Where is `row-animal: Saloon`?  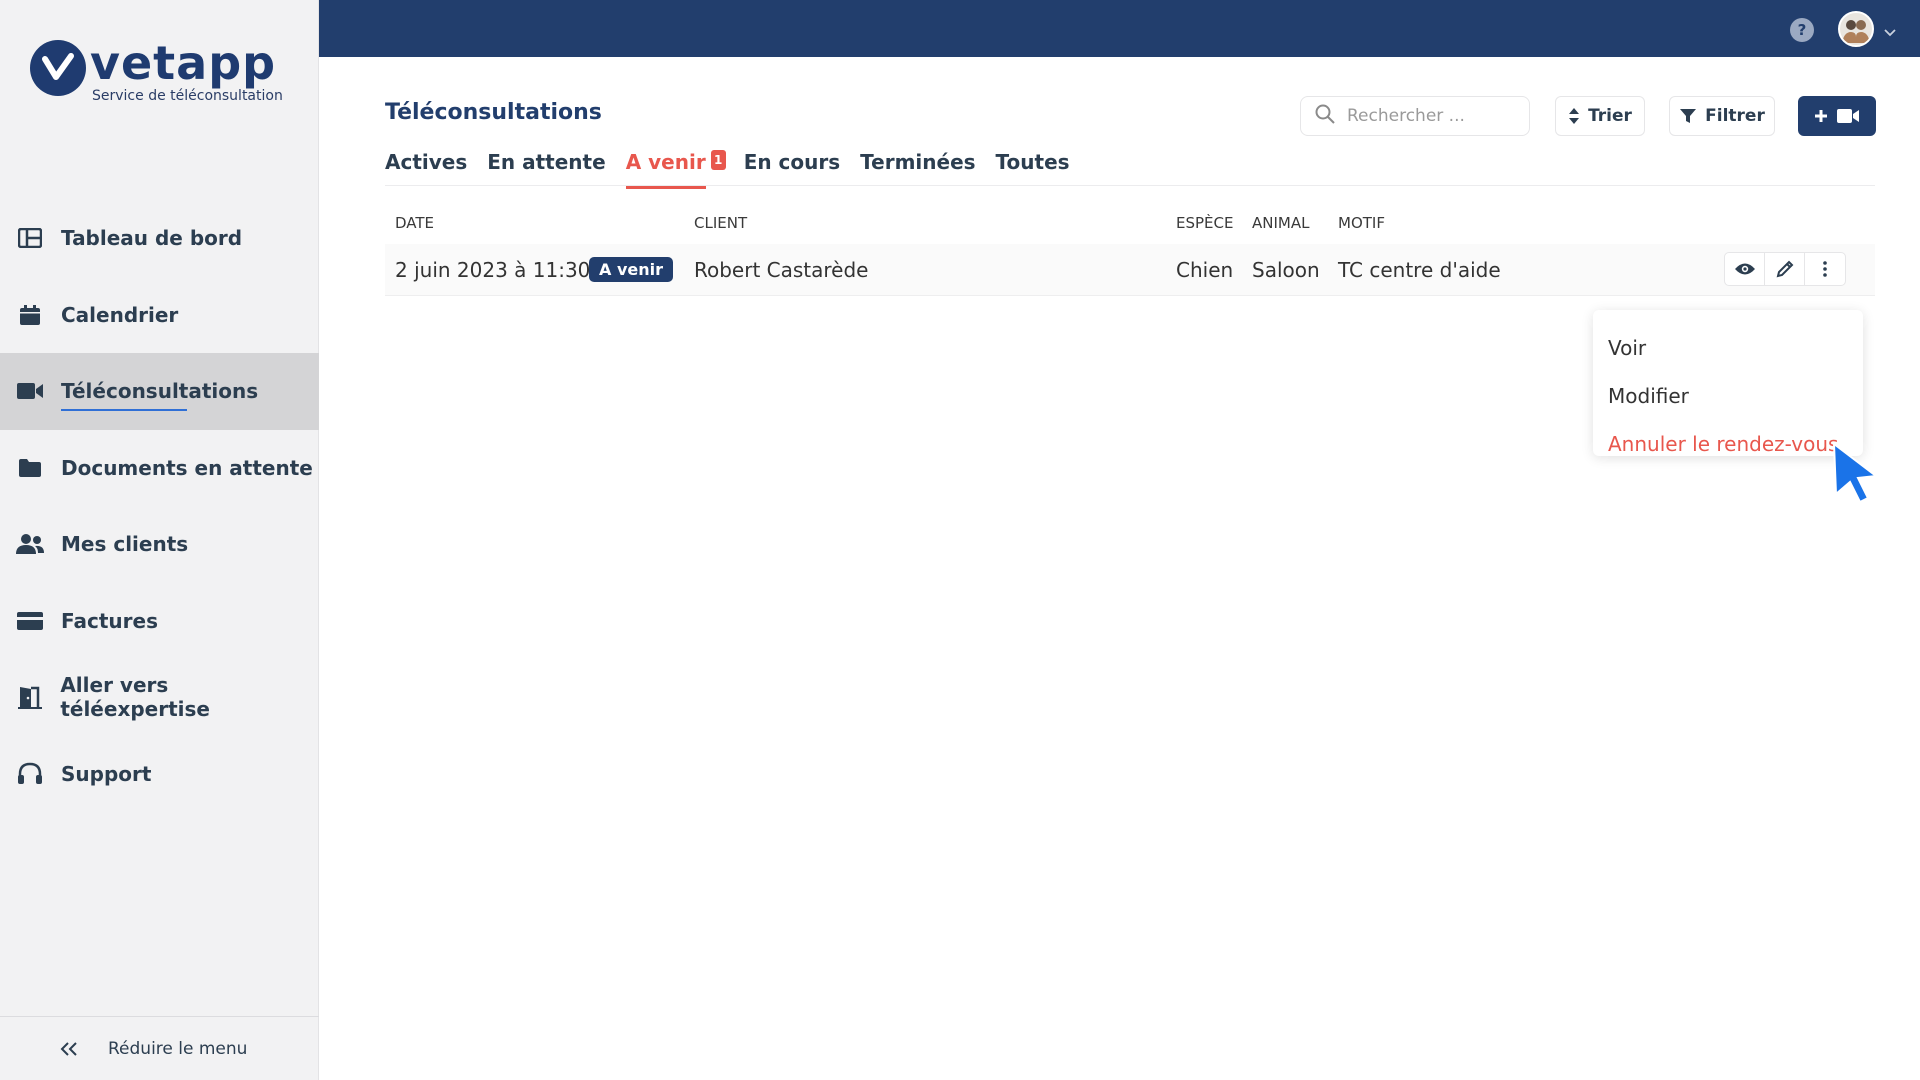
row-animal: Saloon is located at coordinates (1286, 270).